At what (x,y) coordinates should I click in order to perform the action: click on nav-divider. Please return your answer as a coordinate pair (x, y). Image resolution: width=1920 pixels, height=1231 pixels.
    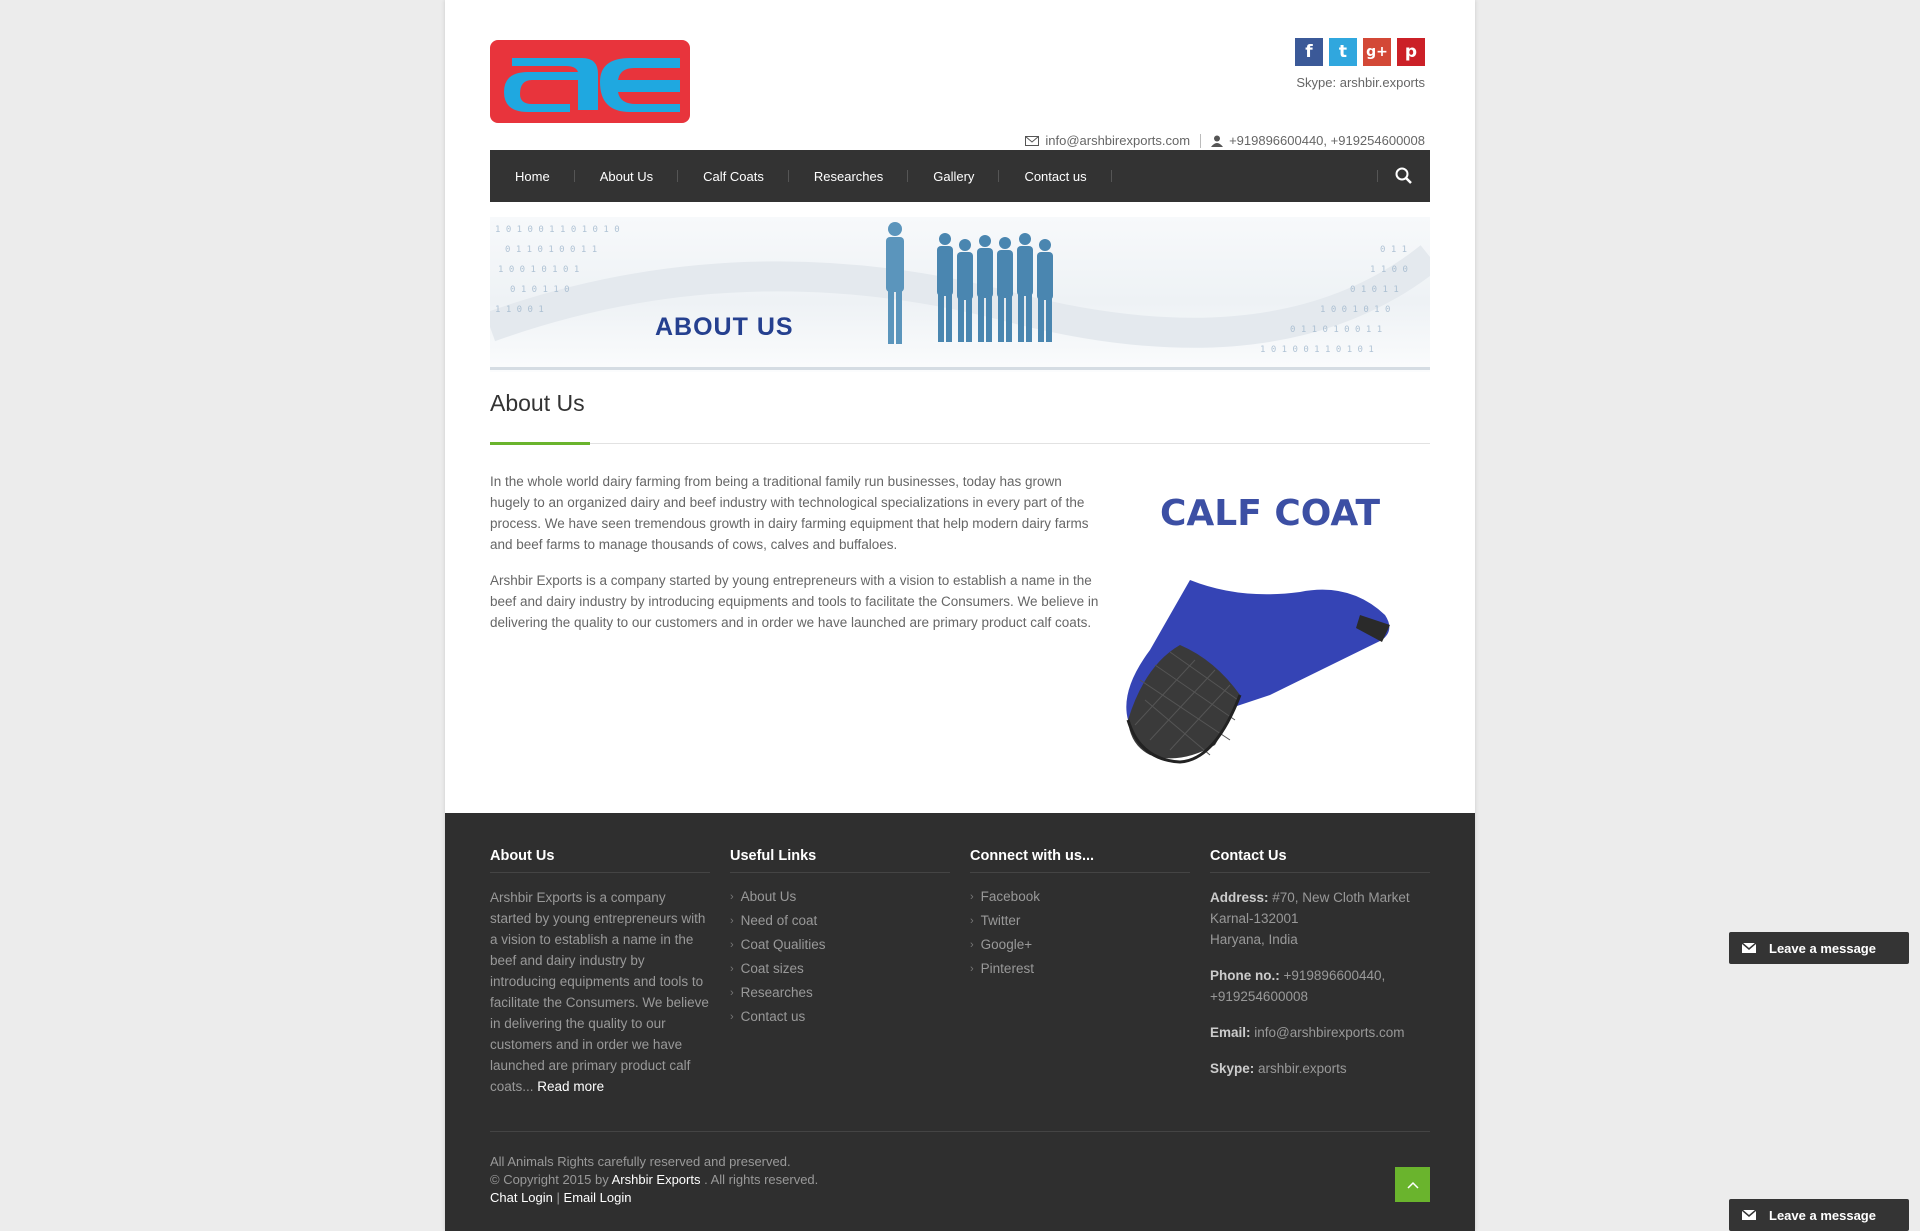
    Looking at the image, I should click on (1377, 176).